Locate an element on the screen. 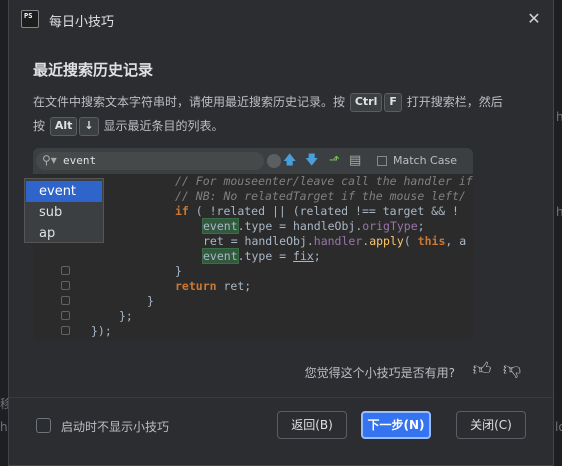 The width and height of the screenshot is (562, 466). dialog-title: 每日小技巧 is located at coordinates (82, 22).